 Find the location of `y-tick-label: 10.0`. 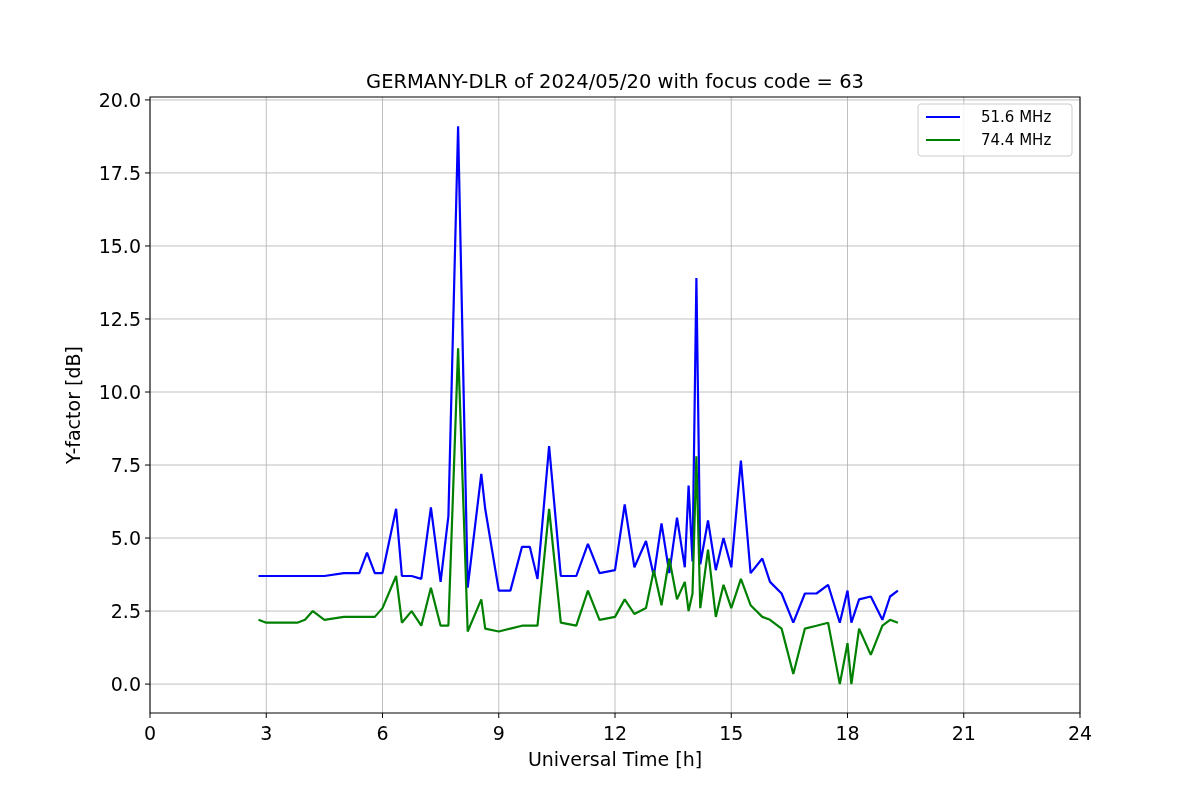

y-tick-label: 10.0 is located at coordinates (119, 392).